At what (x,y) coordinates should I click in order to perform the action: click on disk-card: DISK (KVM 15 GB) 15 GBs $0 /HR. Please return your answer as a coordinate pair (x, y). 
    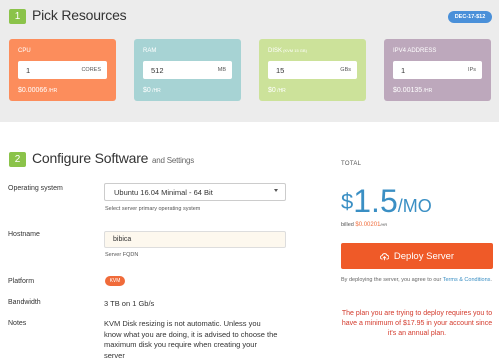
    Looking at the image, I should click on (312, 70).